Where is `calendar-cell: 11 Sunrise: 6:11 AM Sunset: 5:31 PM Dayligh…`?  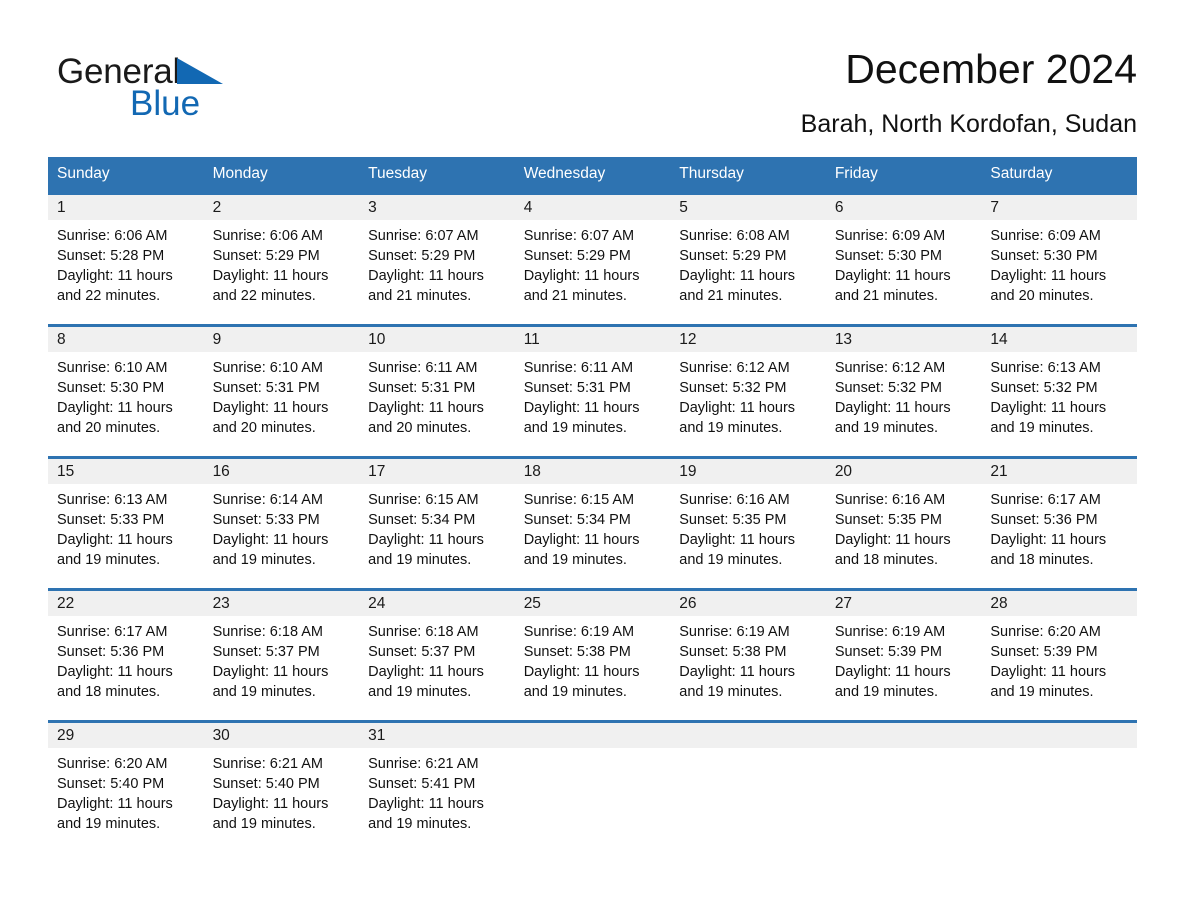 calendar-cell: 11 Sunrise: 6:11 AM Sunset: 5:31 PM Dayligh… is located at coordinates (592, 383).